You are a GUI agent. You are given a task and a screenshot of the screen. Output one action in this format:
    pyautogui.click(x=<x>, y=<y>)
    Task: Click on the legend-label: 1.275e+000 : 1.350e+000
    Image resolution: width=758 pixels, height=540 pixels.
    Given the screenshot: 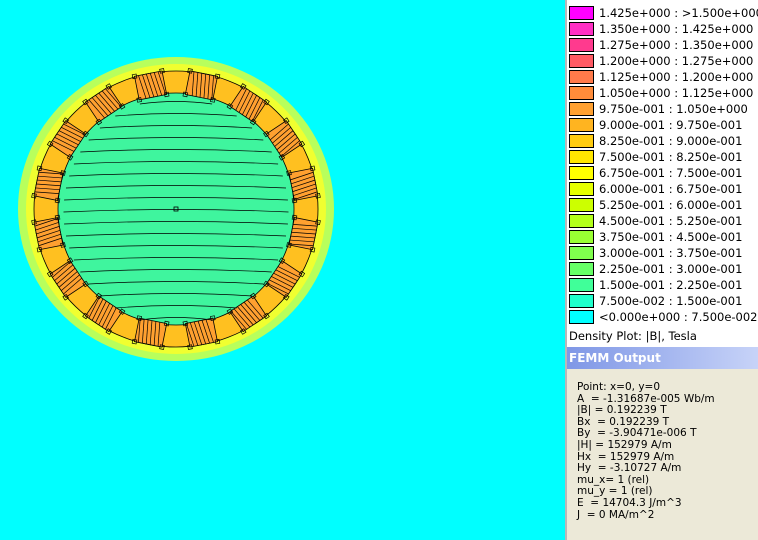 What is the action you would take?
    pyautogui.click(x=676, y=45)
    